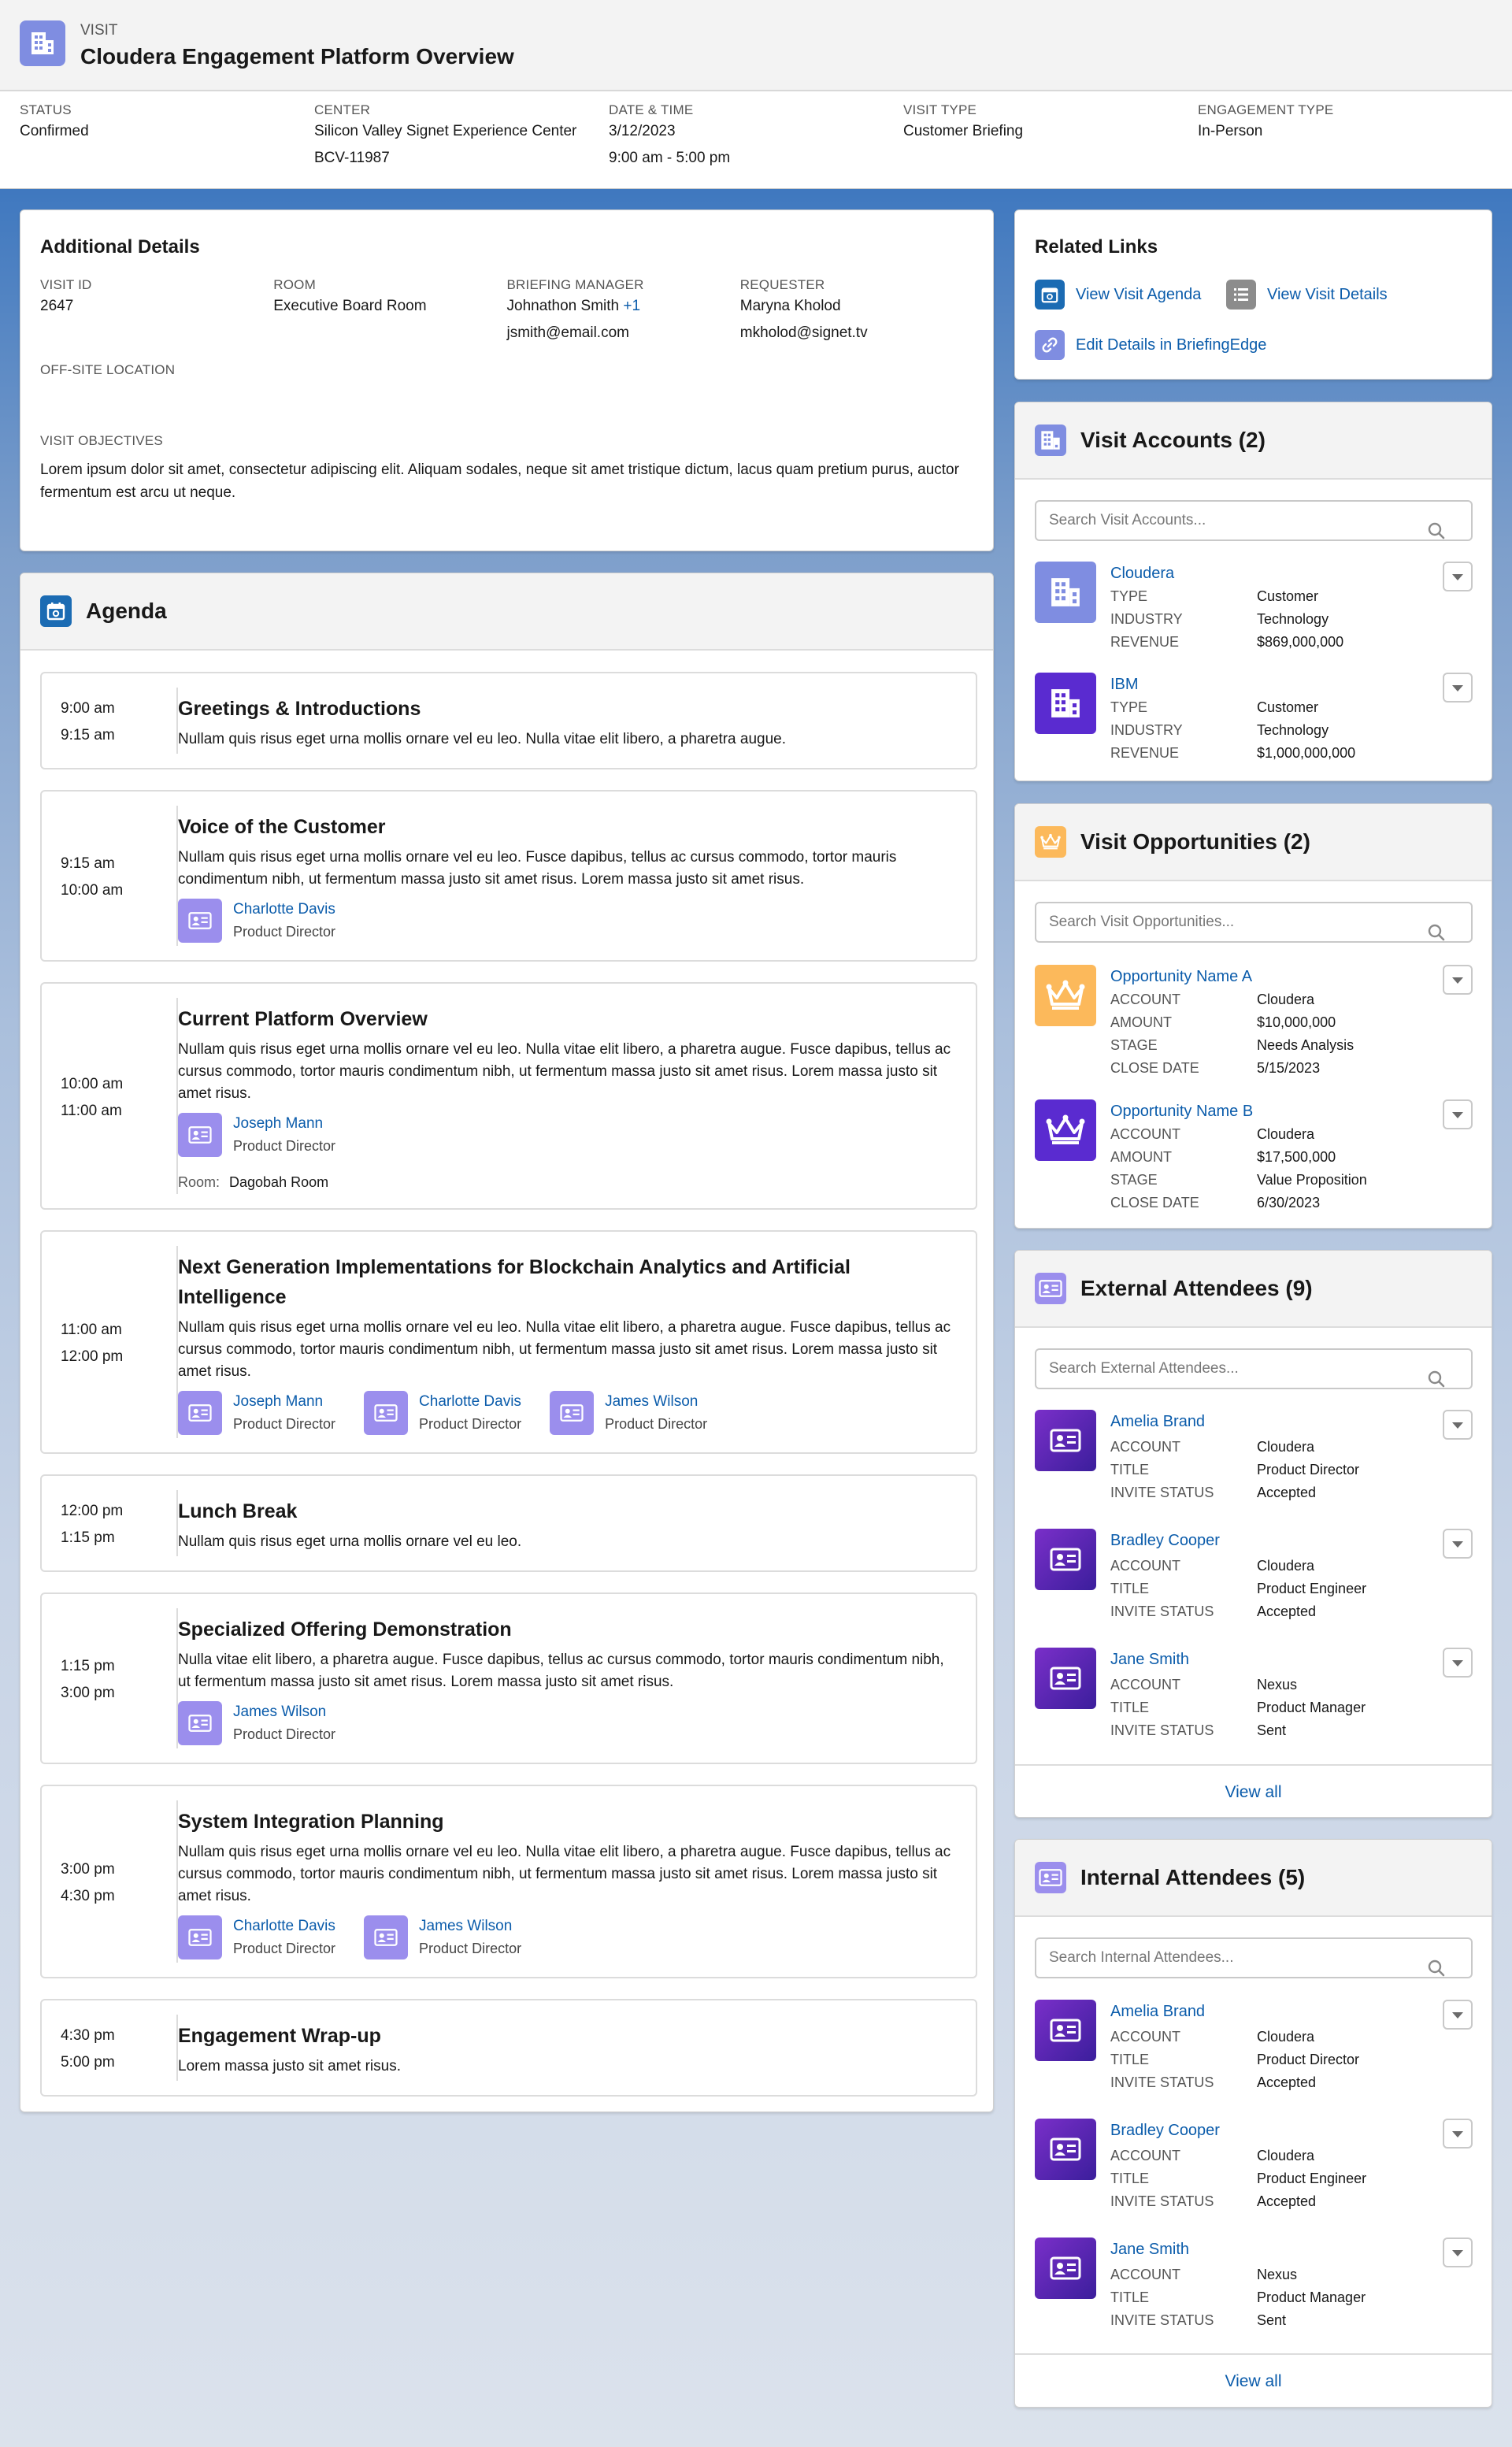  What do you see at coordinates (963, 131) in the screenshot?
I see `field-value: Customer Briefing` at bounding box center [963, 131].